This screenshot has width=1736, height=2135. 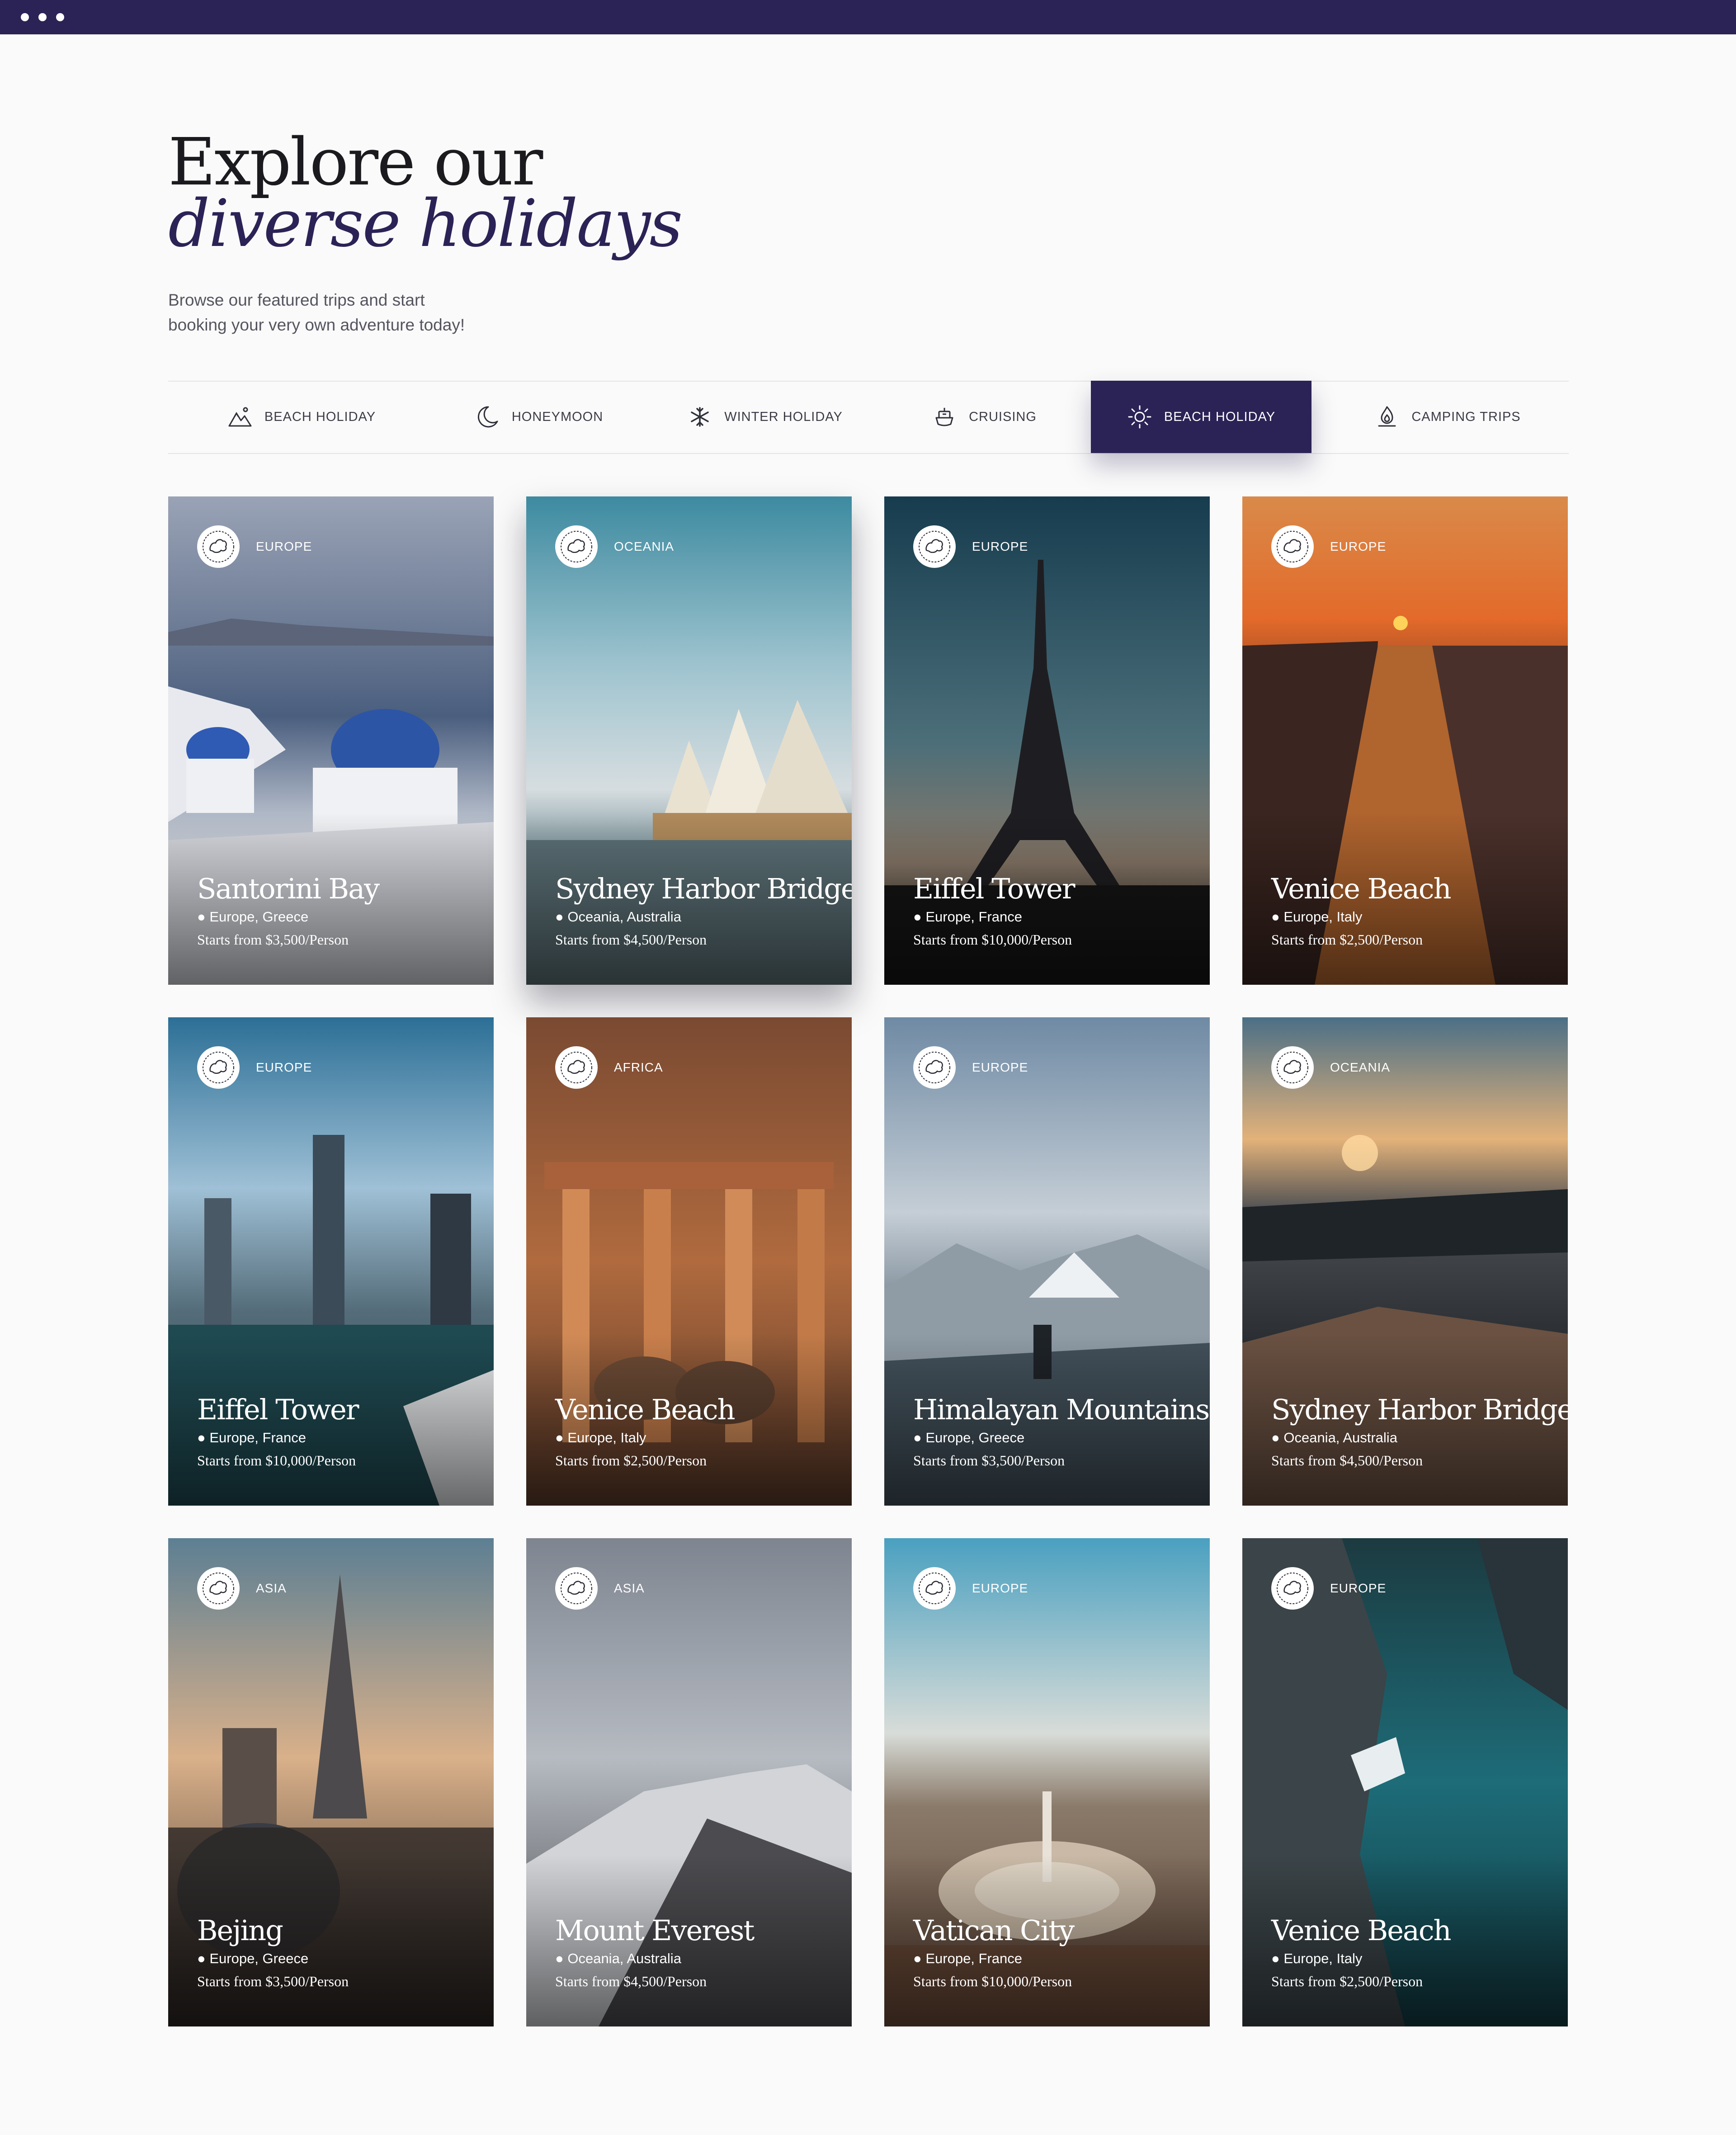 What do you see at coordinates (994, 1930) in the screenshot?
I see `trip-name: Vatican City` at bounding box center [994, 1930].